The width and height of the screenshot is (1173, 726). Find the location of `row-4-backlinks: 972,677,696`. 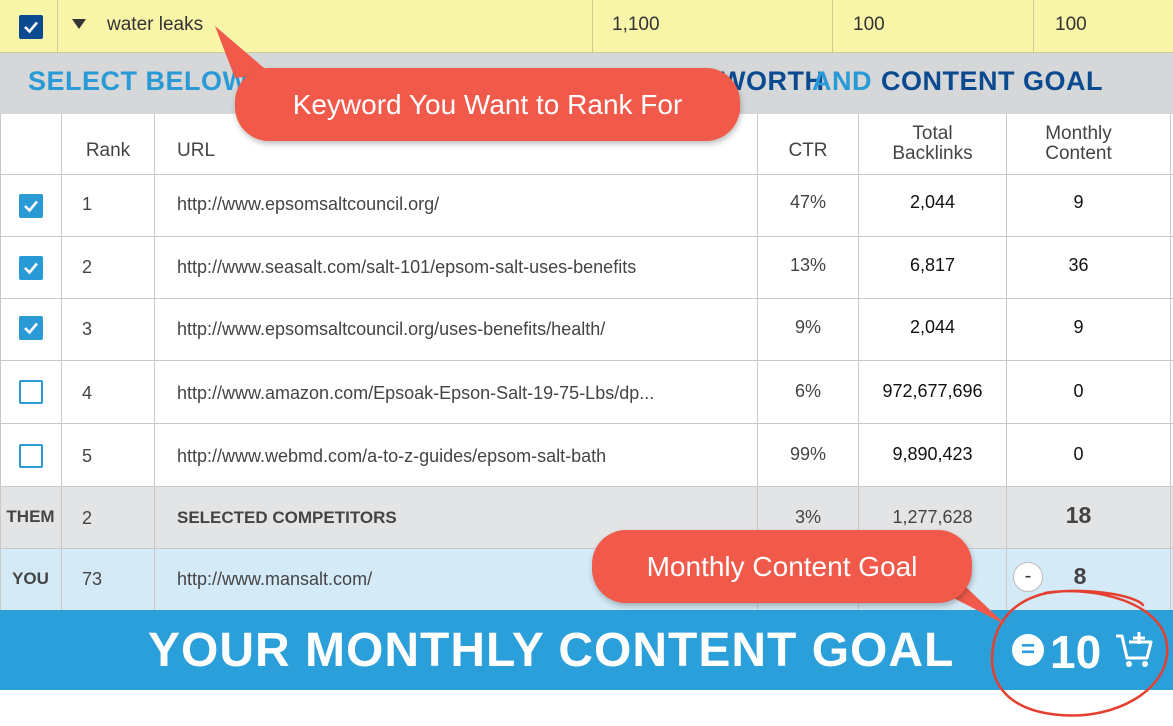

row-4-backlinks: 972,677,696 is located at coordinates (932, 391).